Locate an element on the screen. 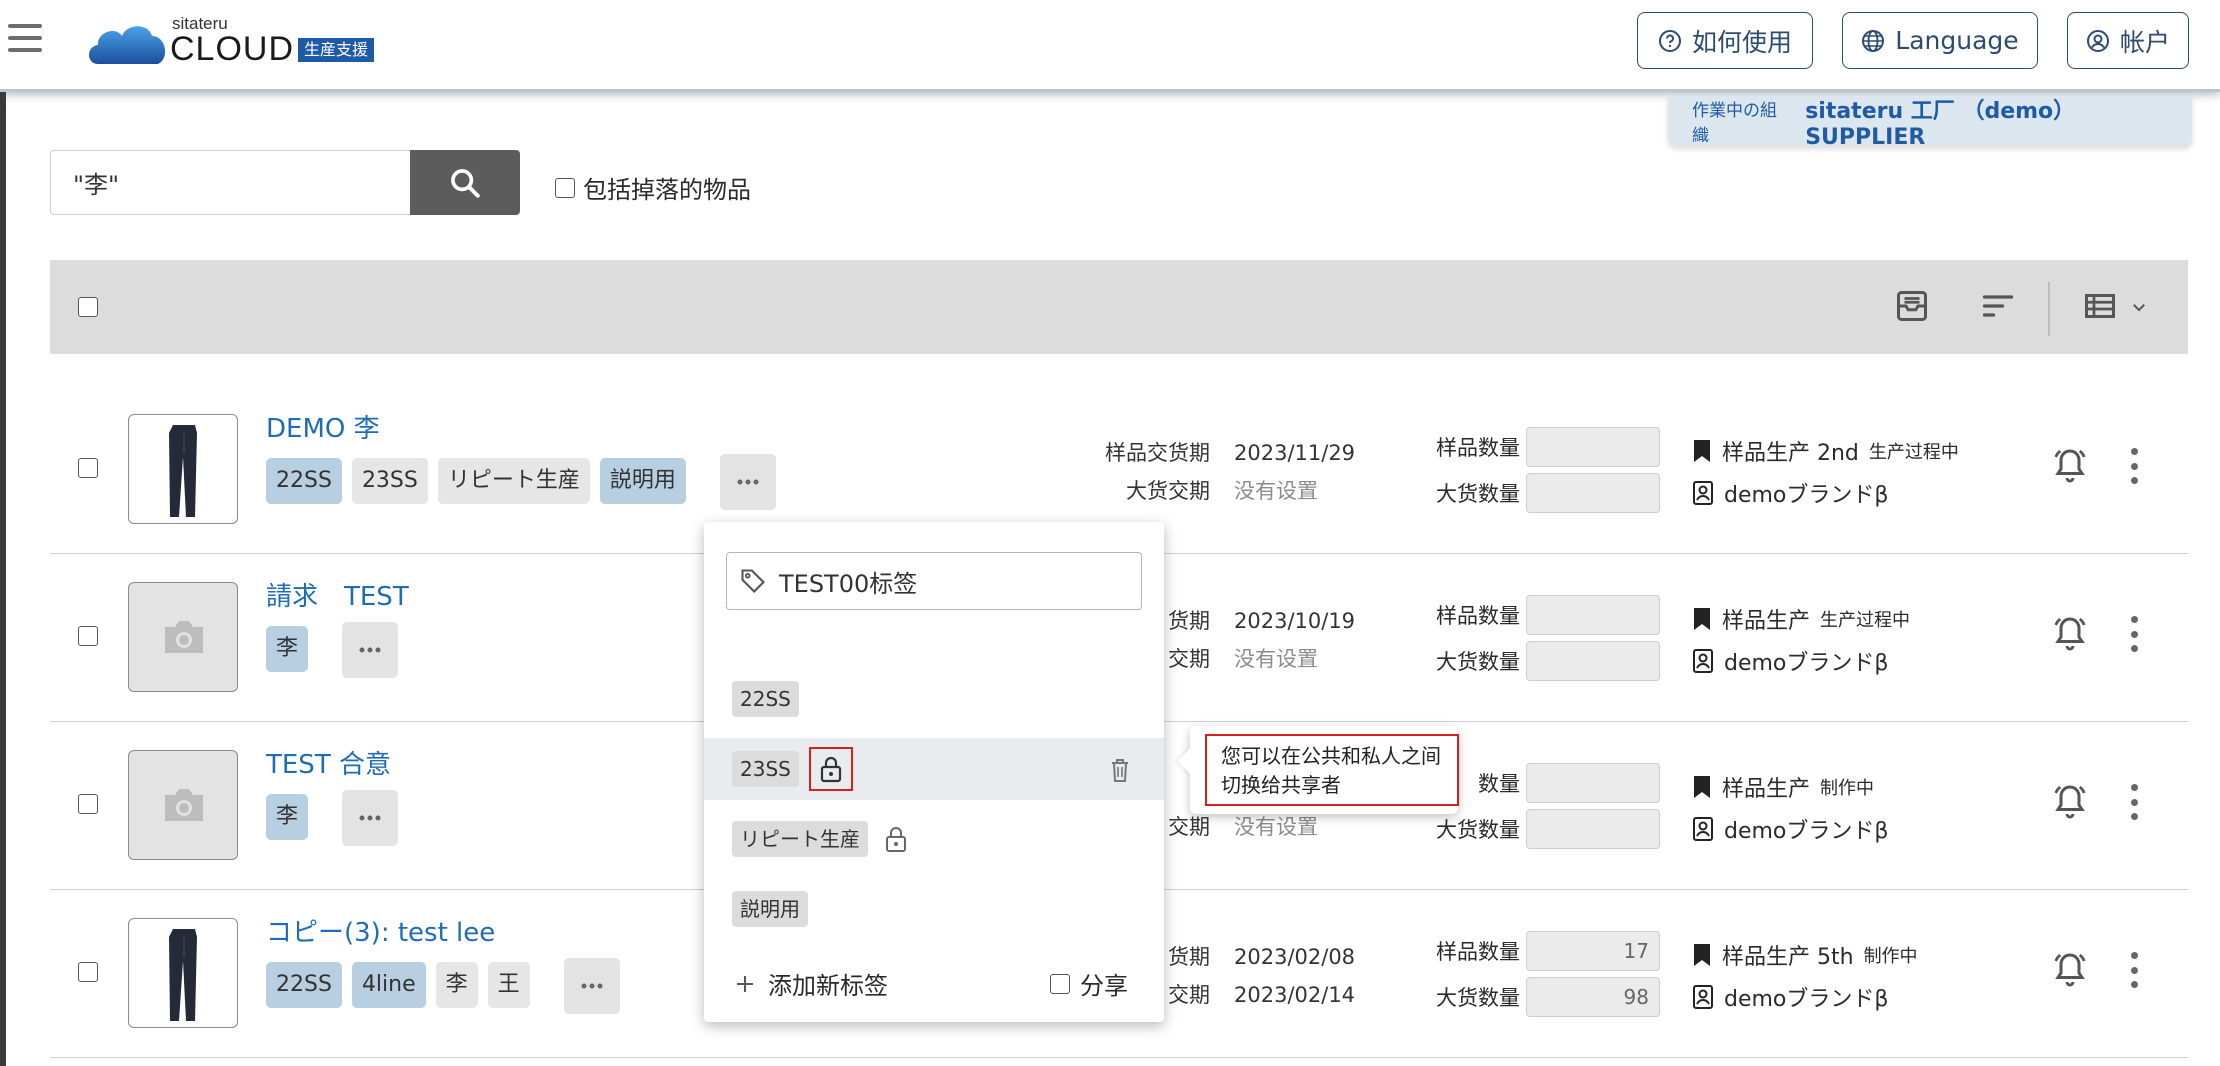  lock-icon is located at coordinates (896, 839).